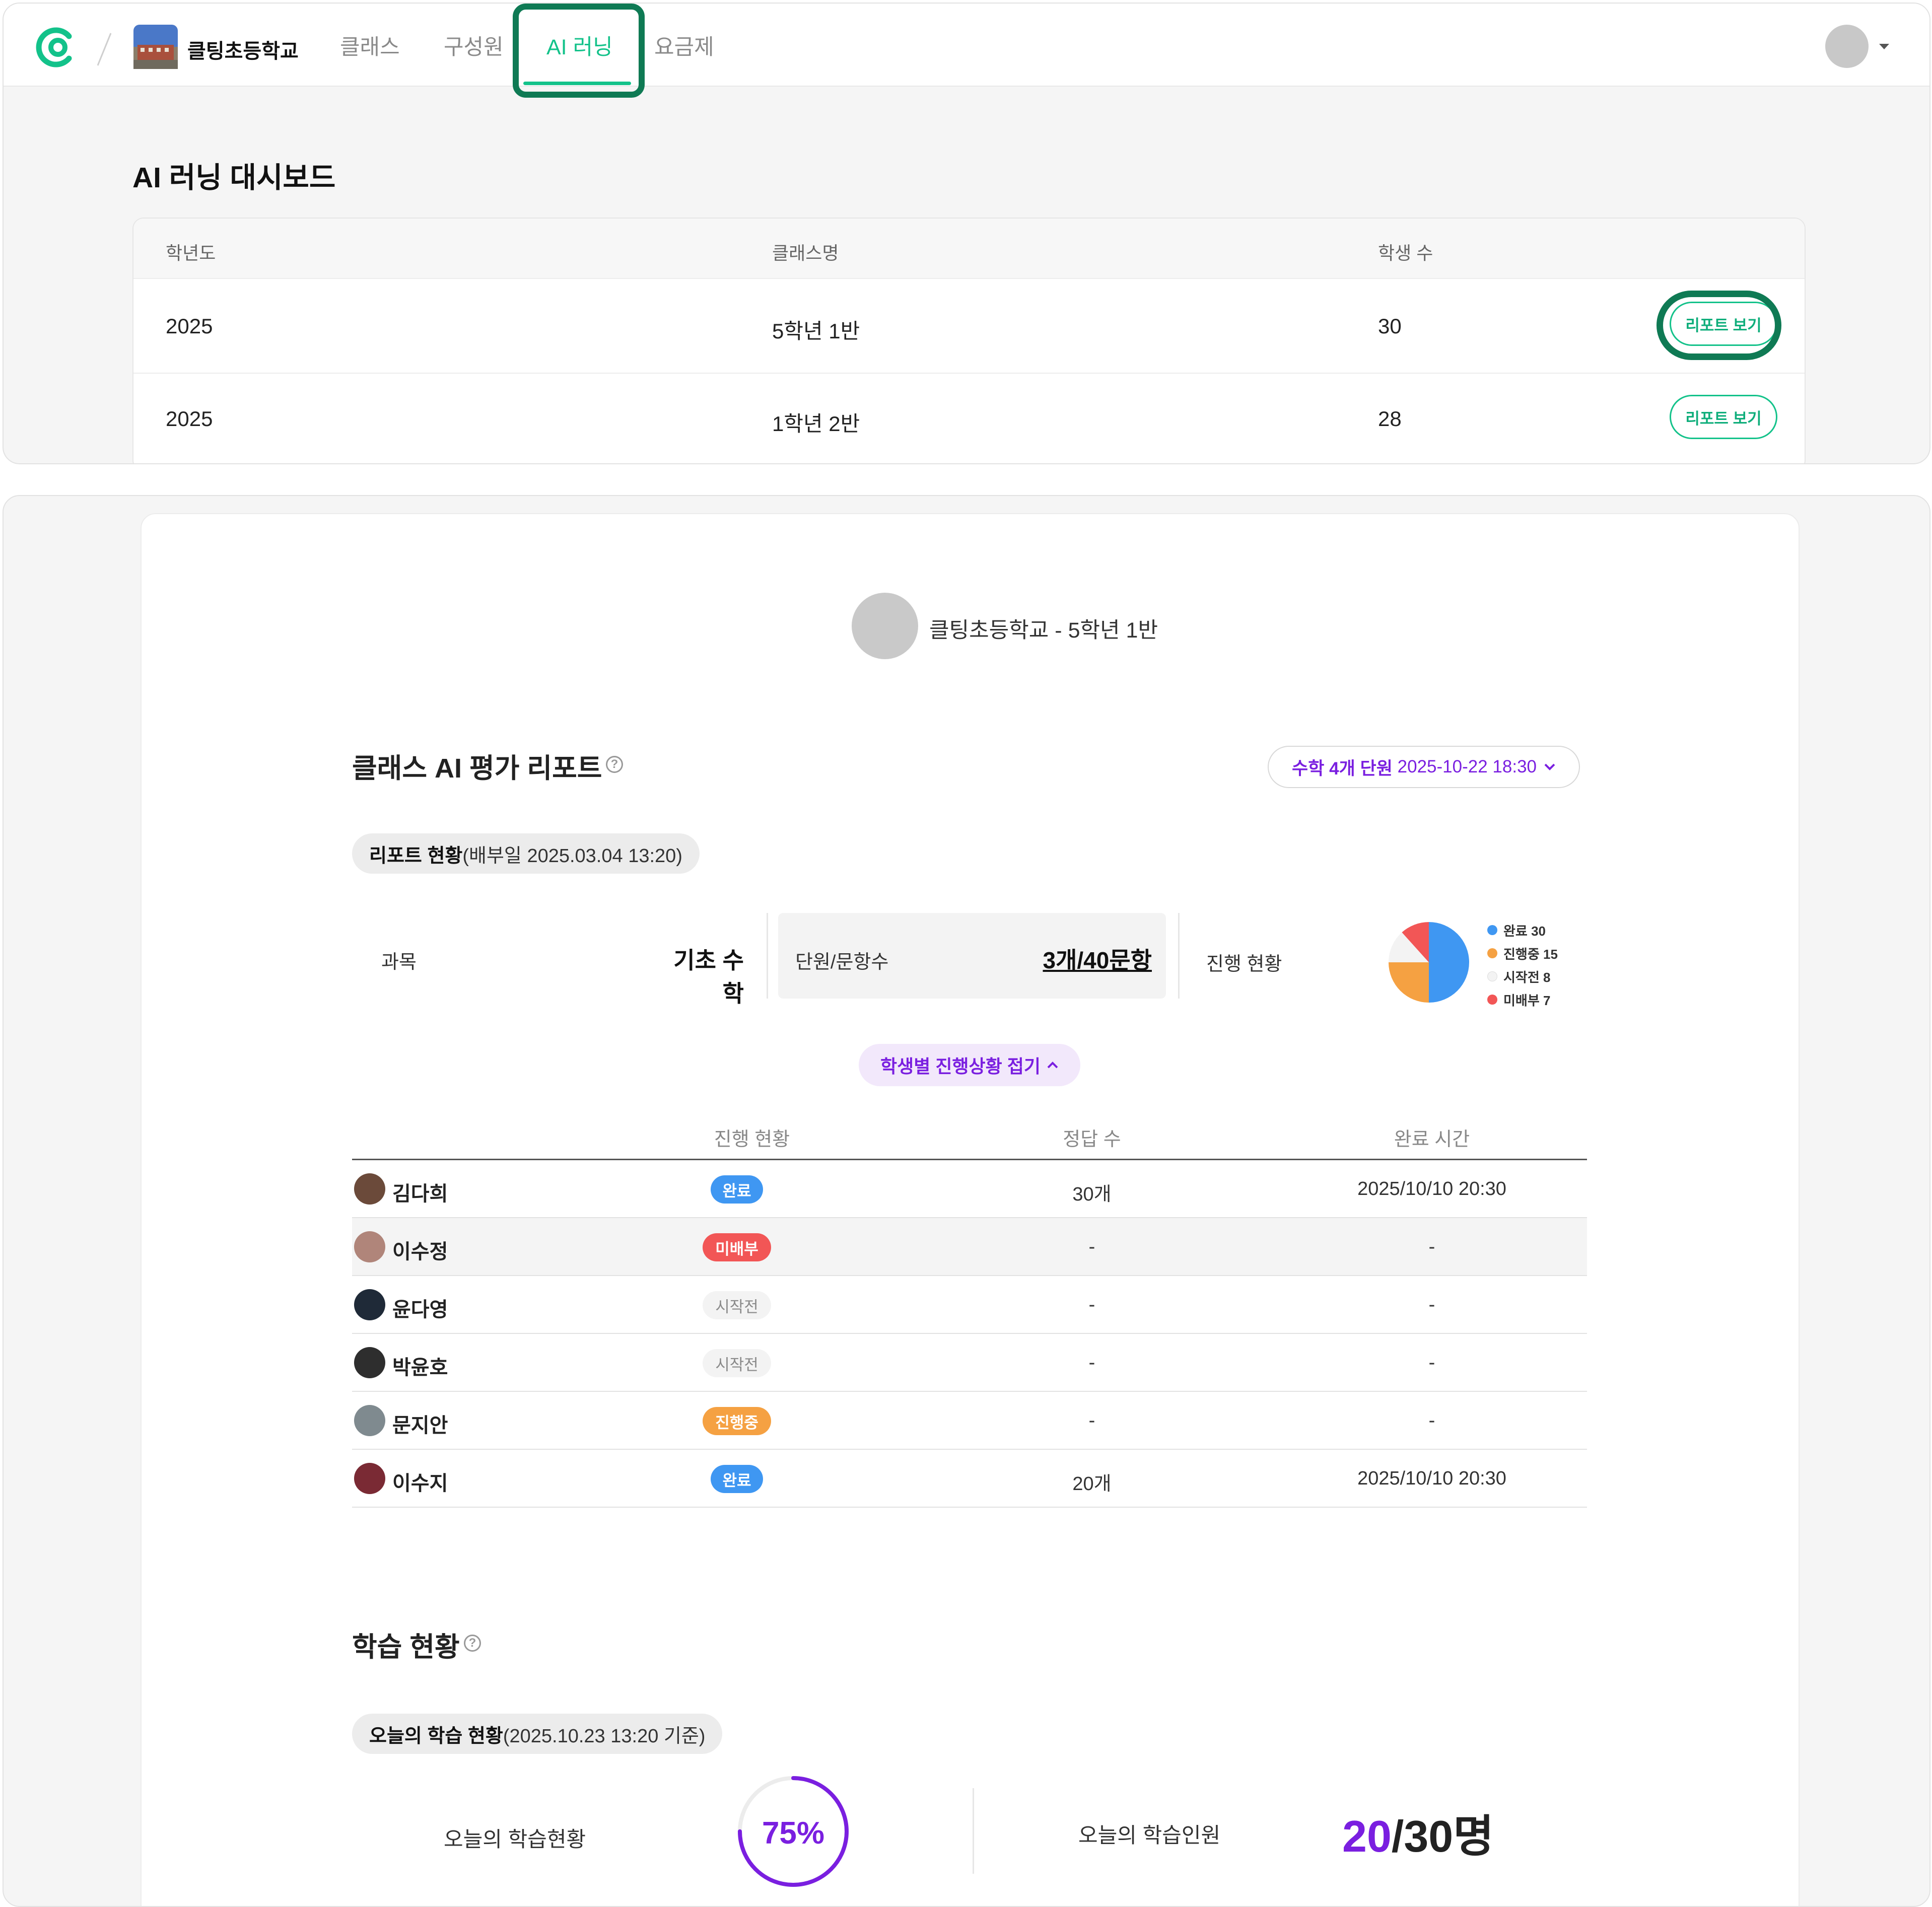  Describe the element at coordinates (436, 1736) in the screenshot. I see `learning-status-label: 오늘의 학습 현황` at that location.